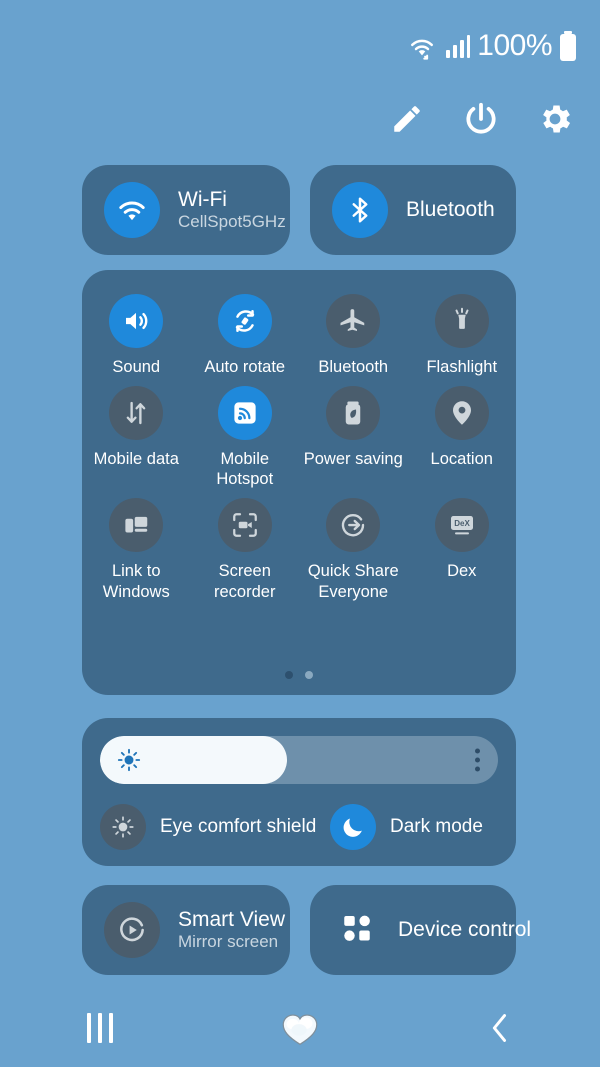 The height and width of the screenshot is (1067, 600). Describe the element at coordinates (123, 827) in the screenshot. I see `eye-comfort-icon` at that location.